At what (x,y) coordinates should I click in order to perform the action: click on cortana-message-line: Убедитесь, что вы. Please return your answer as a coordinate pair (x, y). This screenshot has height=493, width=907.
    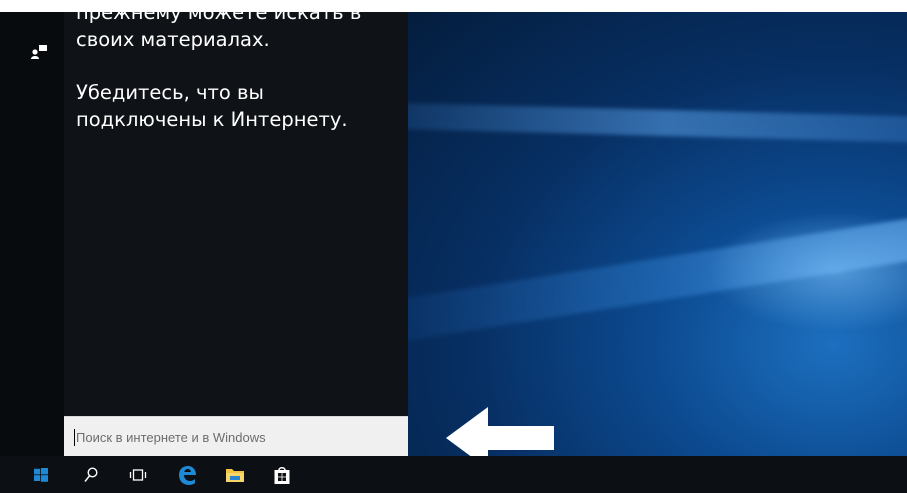
    Looking at the image, I should click on (170, 92).